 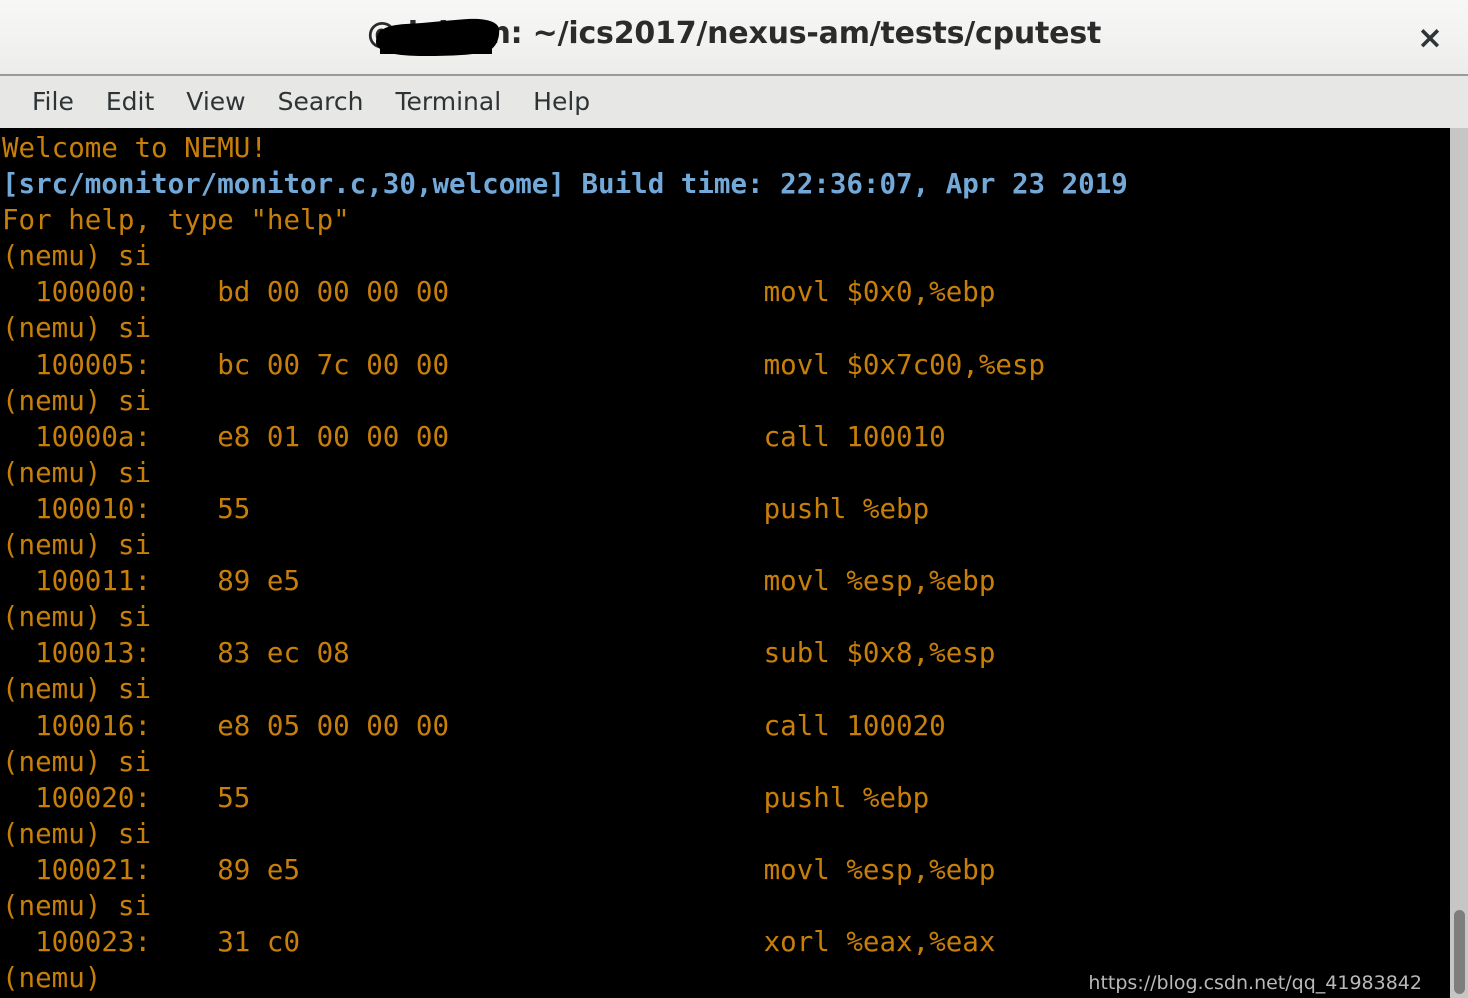 I want to click on menu-item-view: View, so click(x=215, y=102).